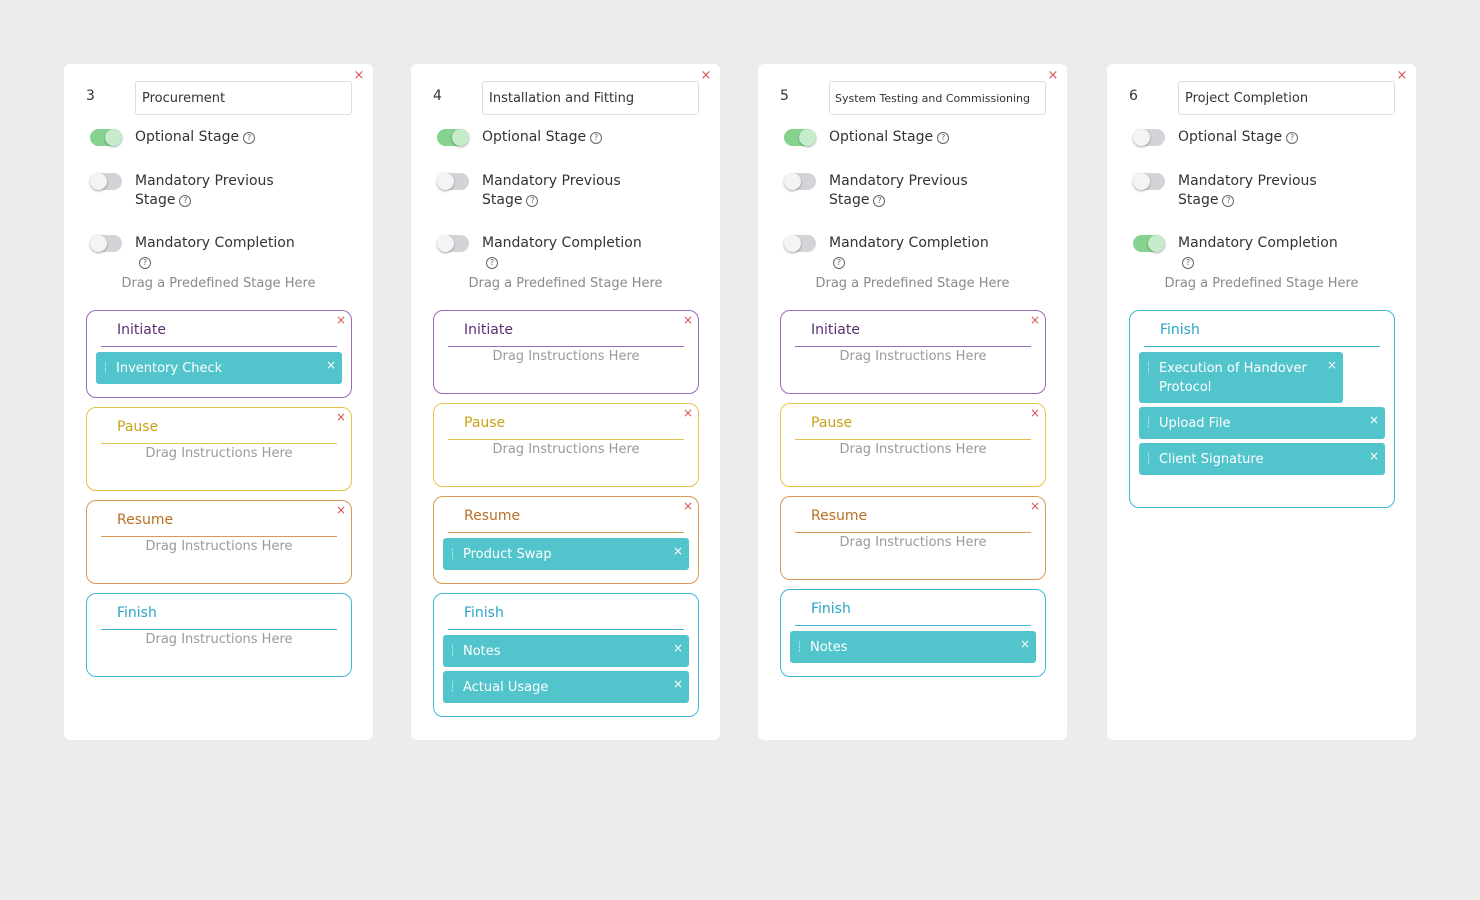 This screenshot has height=900, width=1480. Describe the element at coordinates (1262, 423) in the screenshot. I see `instruction-chip: Upload File ×` at that location.